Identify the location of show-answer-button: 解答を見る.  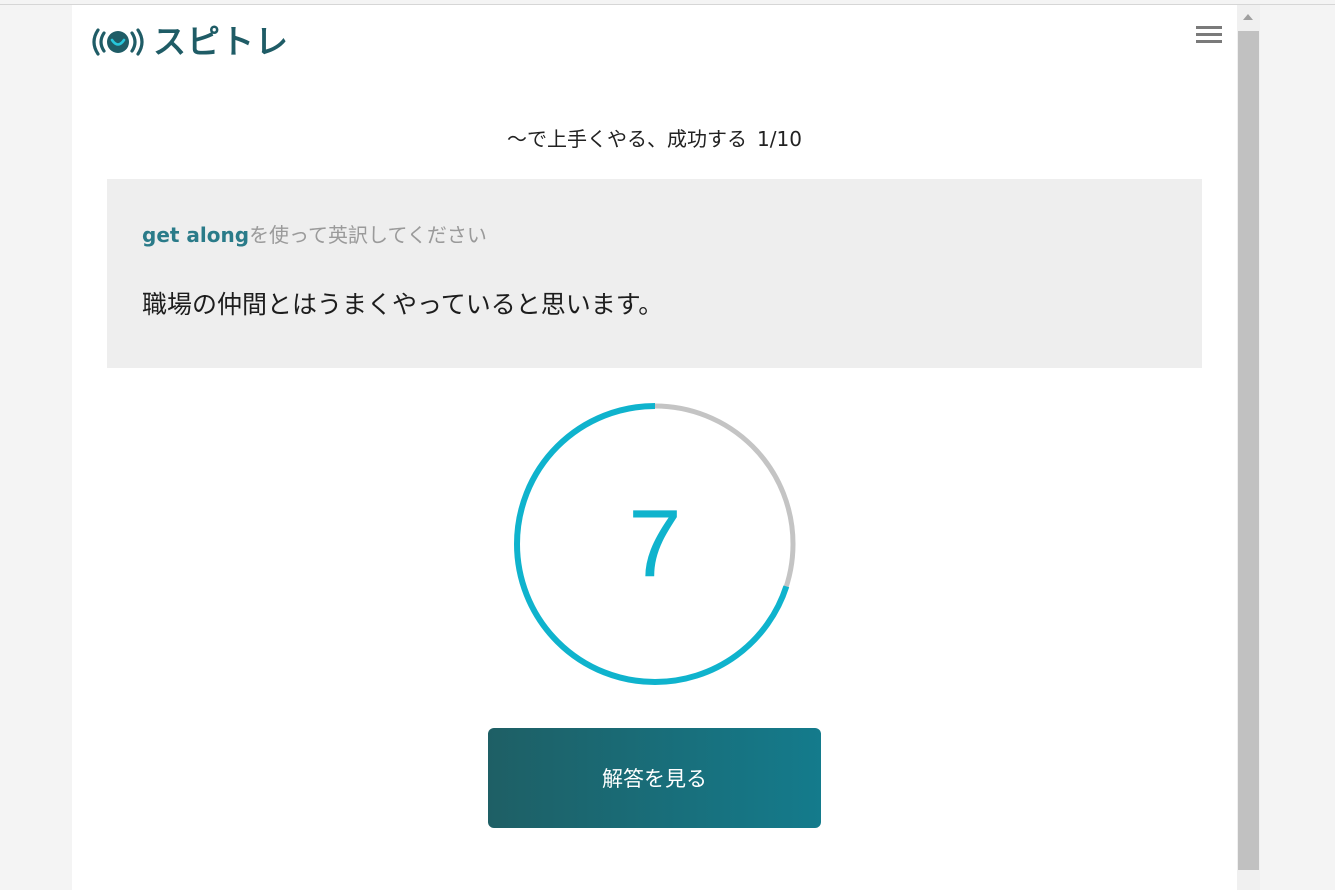
(654, 778).